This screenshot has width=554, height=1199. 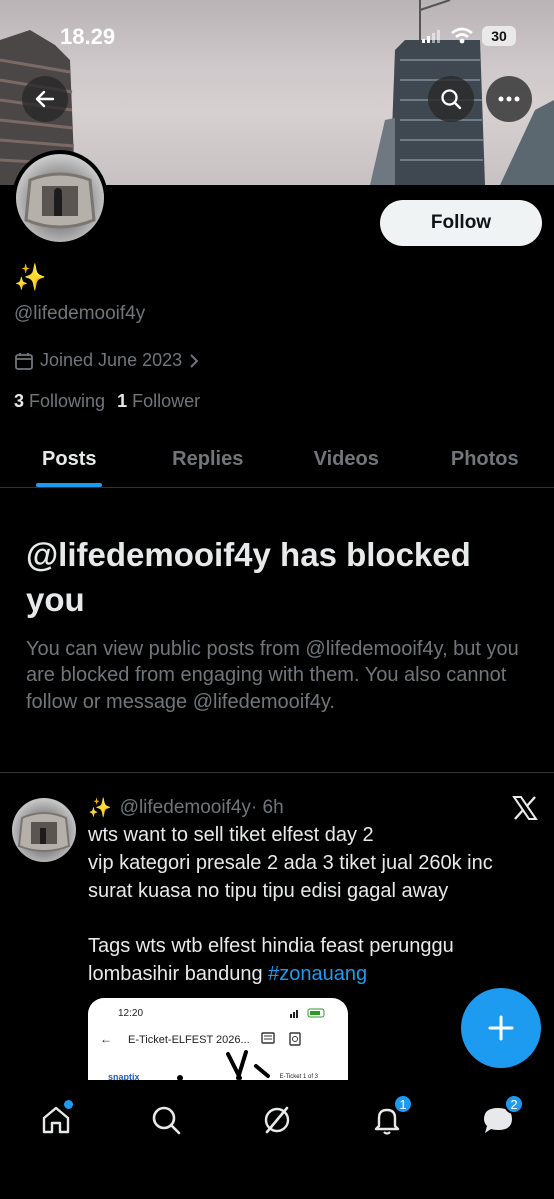 I want to click on follower-count: 1, so click(x=122, y=401).